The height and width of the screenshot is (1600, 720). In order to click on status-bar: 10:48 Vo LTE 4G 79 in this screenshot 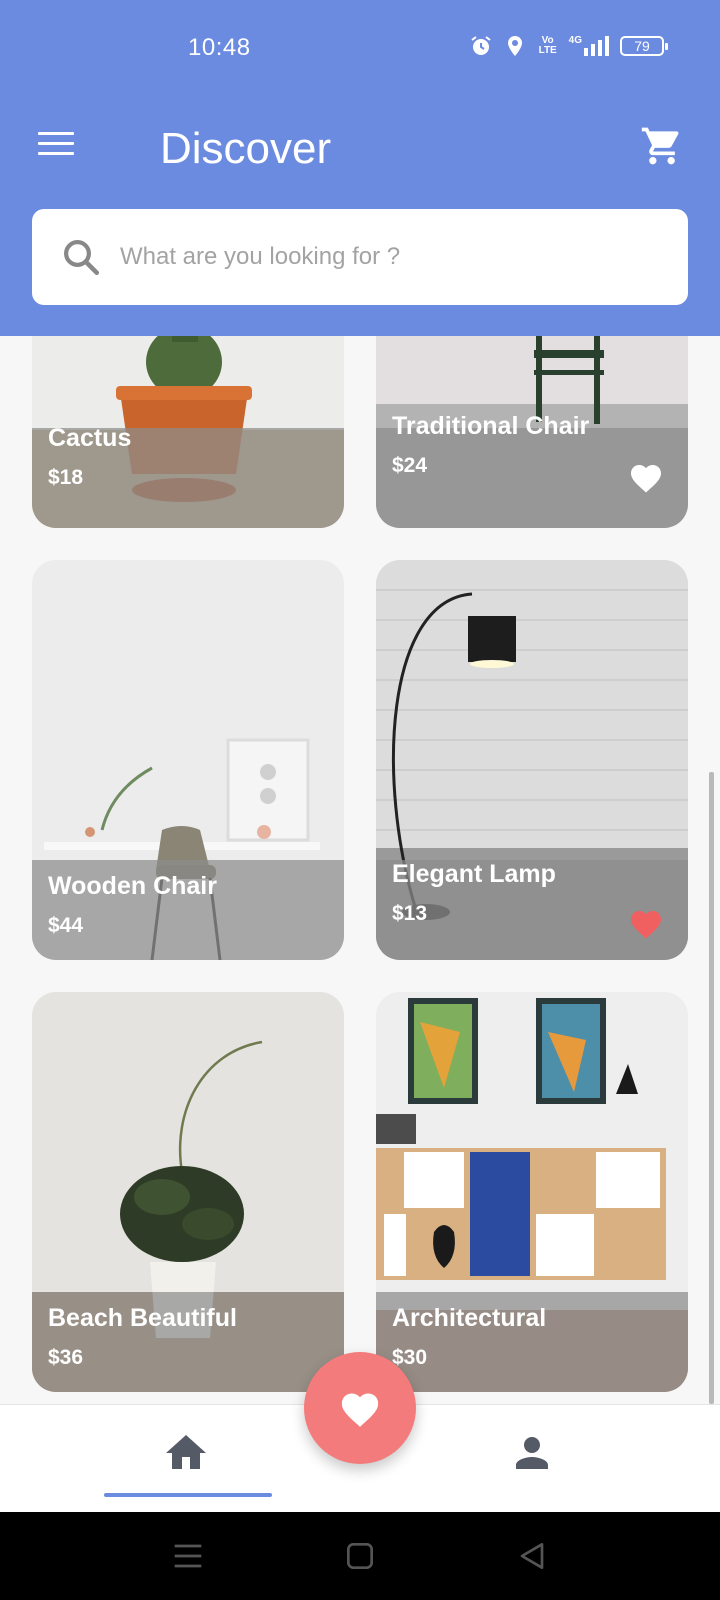, I will do `click(360, 48)`.